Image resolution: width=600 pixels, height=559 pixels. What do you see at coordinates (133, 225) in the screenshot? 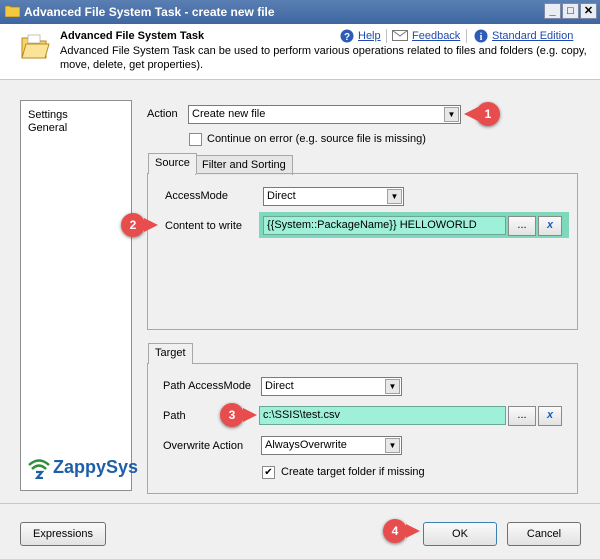
I see `callout-badge-2: 2` at bounding box center [133, 225].